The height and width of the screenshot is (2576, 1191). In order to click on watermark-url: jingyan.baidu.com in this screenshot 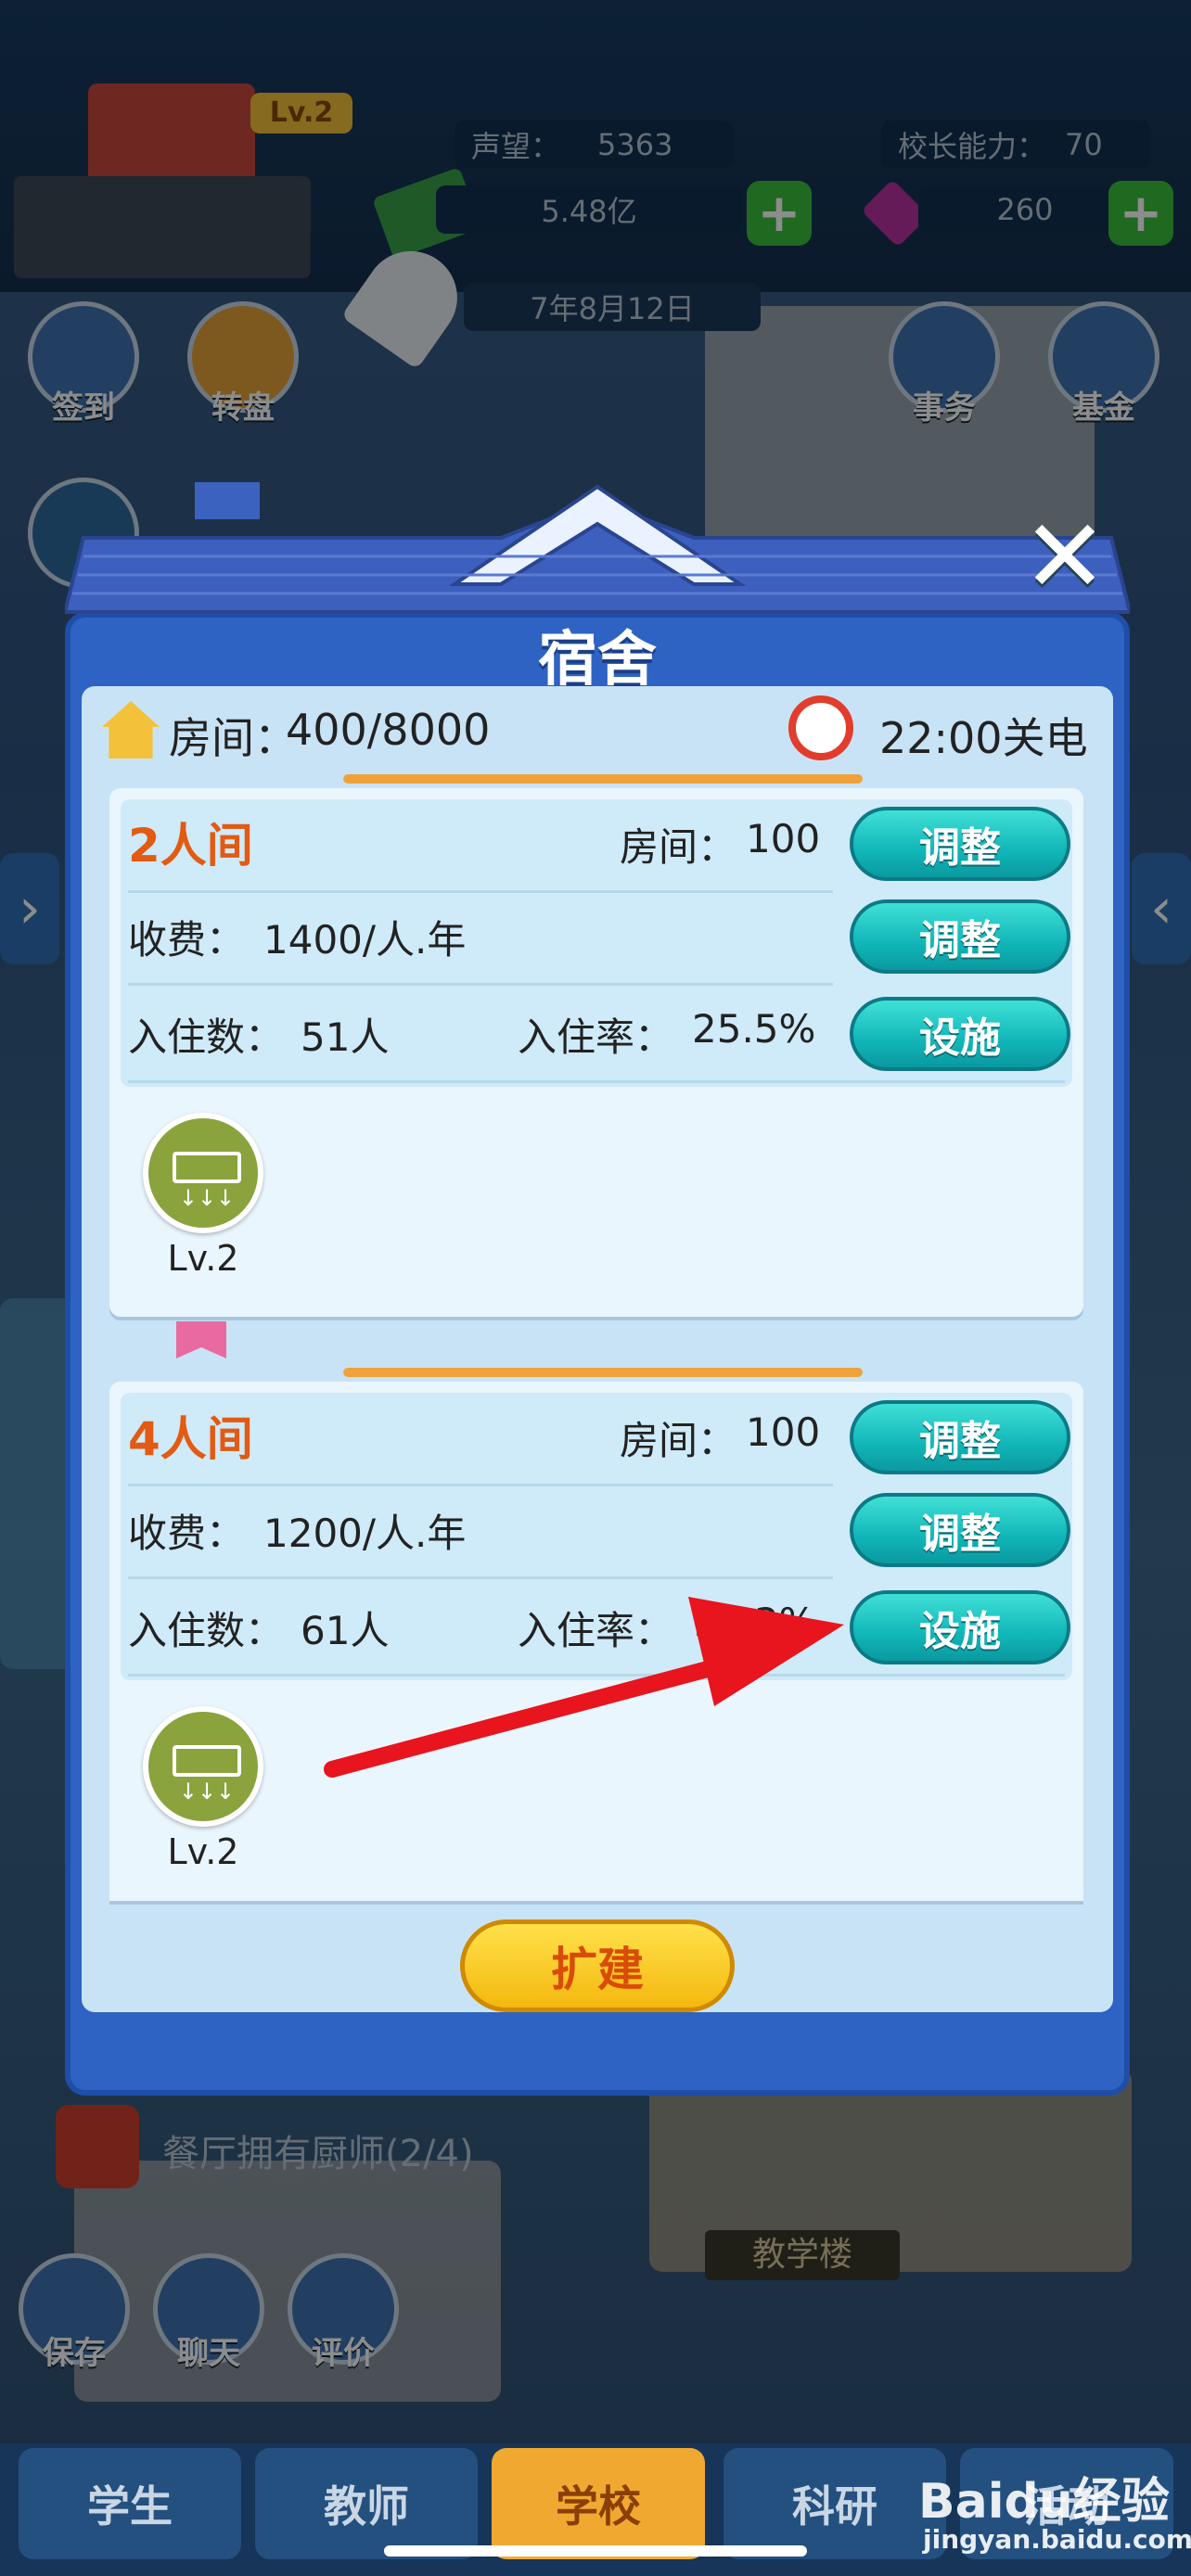, I will do `click(1057, 2540)`.